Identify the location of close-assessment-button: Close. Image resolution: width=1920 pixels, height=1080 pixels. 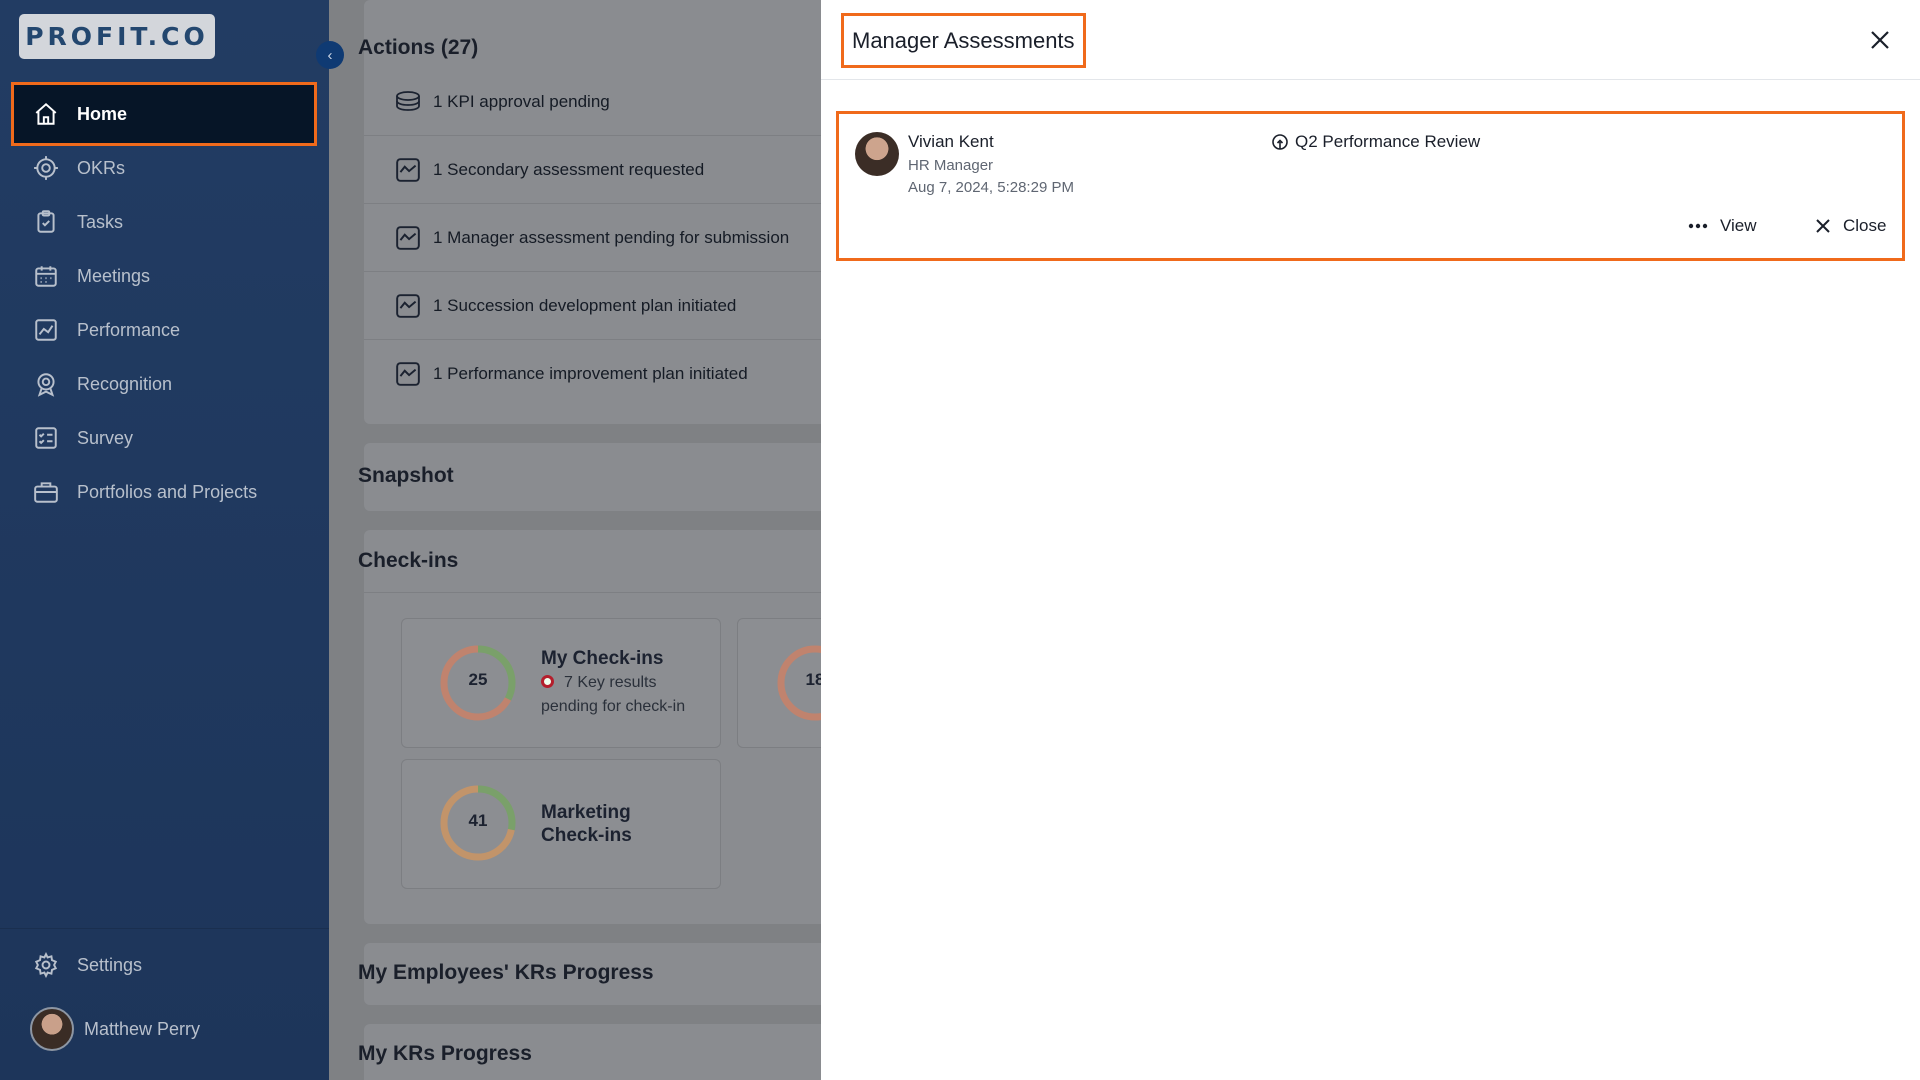
(1850, 226).